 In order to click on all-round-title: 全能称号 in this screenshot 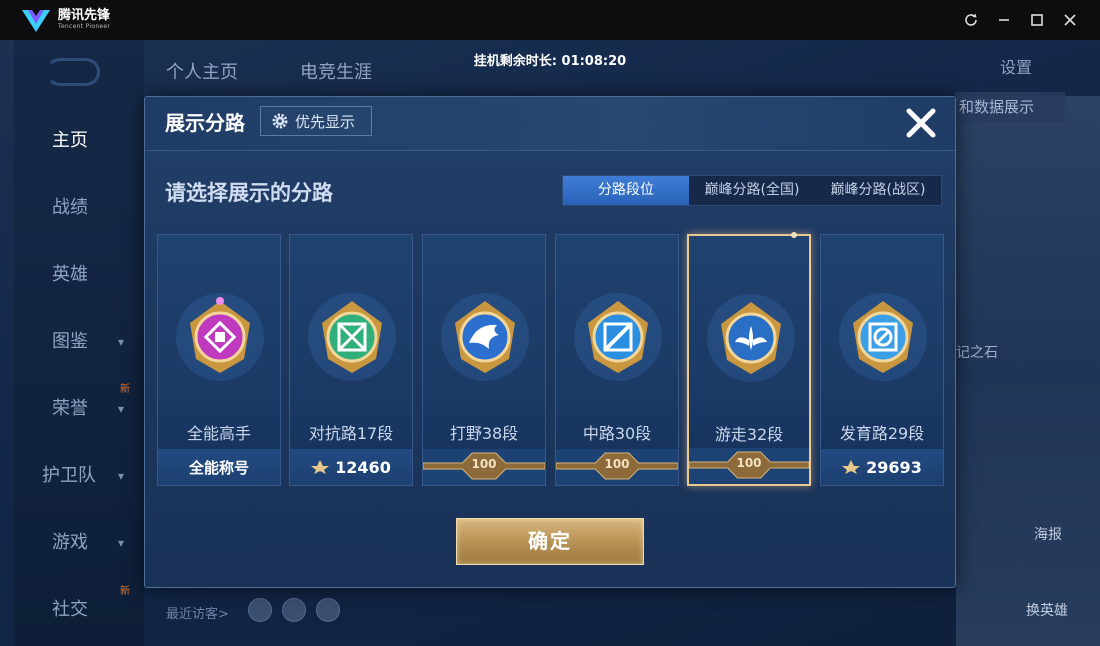, I will do `click(218, 467)`.